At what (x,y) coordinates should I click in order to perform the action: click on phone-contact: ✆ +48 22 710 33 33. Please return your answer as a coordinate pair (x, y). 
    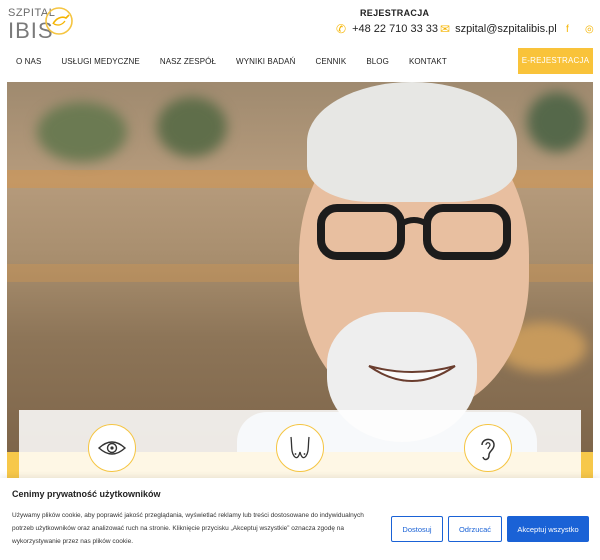
    Looking at the image, I should click on (387, 29).